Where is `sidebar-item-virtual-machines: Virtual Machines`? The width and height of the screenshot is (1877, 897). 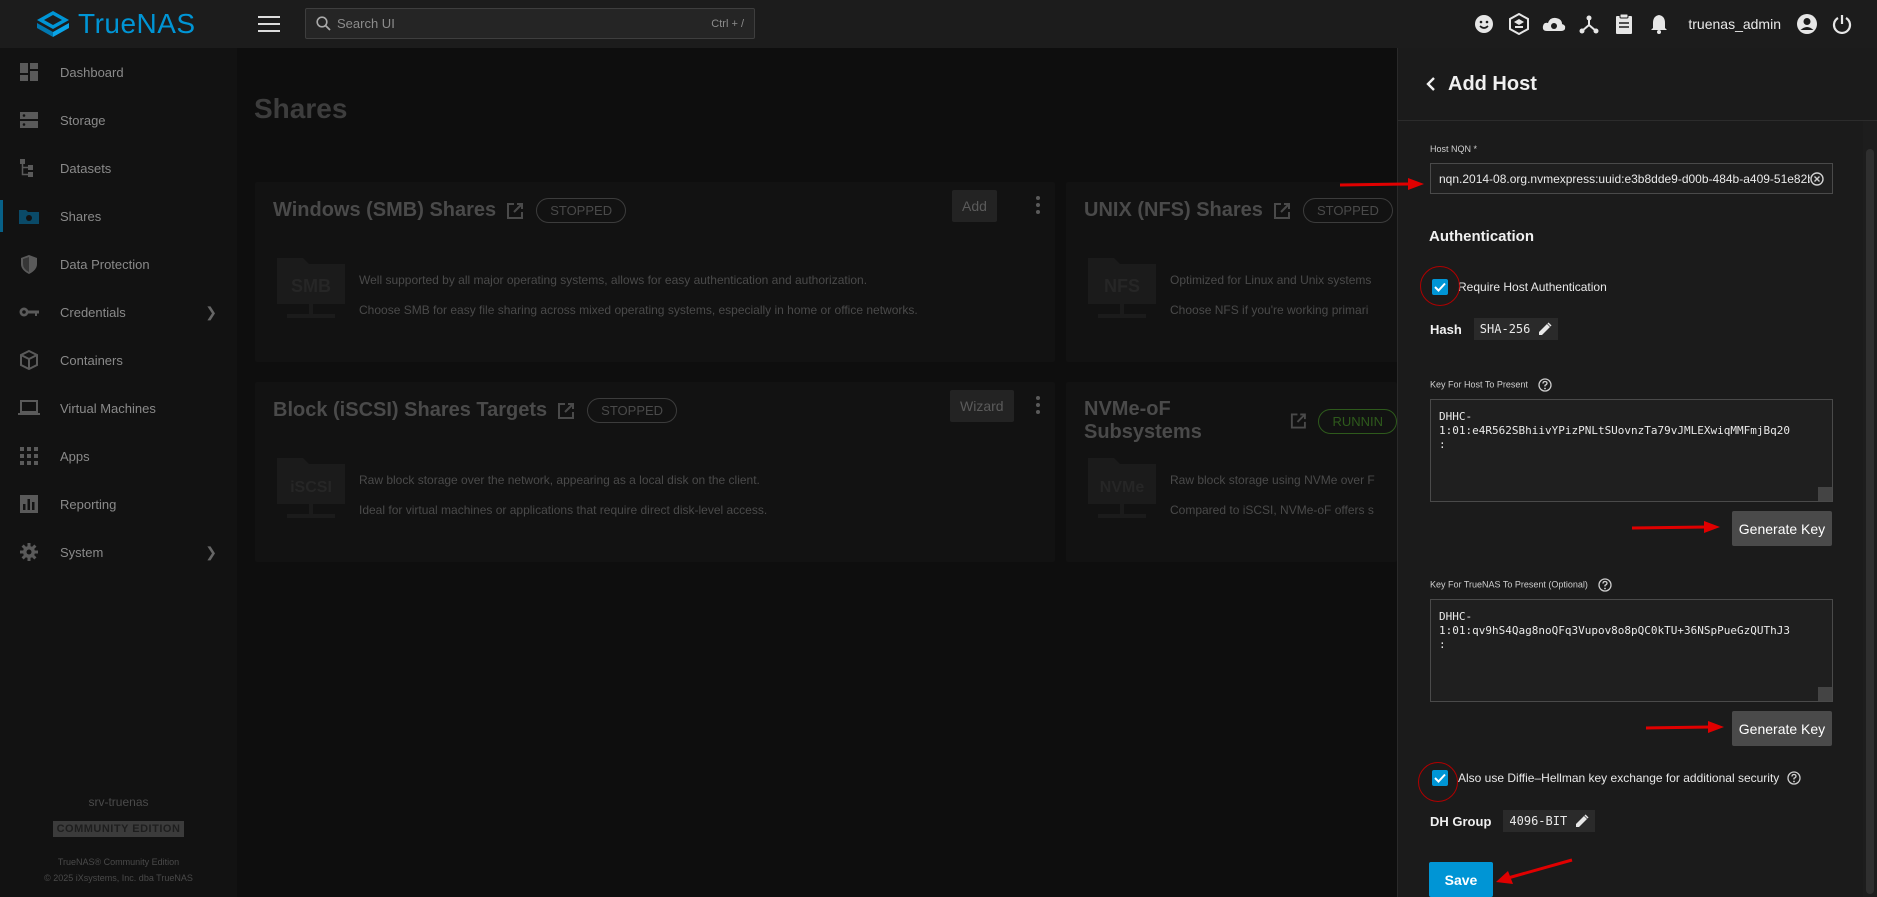
sidebar-item-virtual-machines: Virtual Machines is located at coordinates (118, 408).